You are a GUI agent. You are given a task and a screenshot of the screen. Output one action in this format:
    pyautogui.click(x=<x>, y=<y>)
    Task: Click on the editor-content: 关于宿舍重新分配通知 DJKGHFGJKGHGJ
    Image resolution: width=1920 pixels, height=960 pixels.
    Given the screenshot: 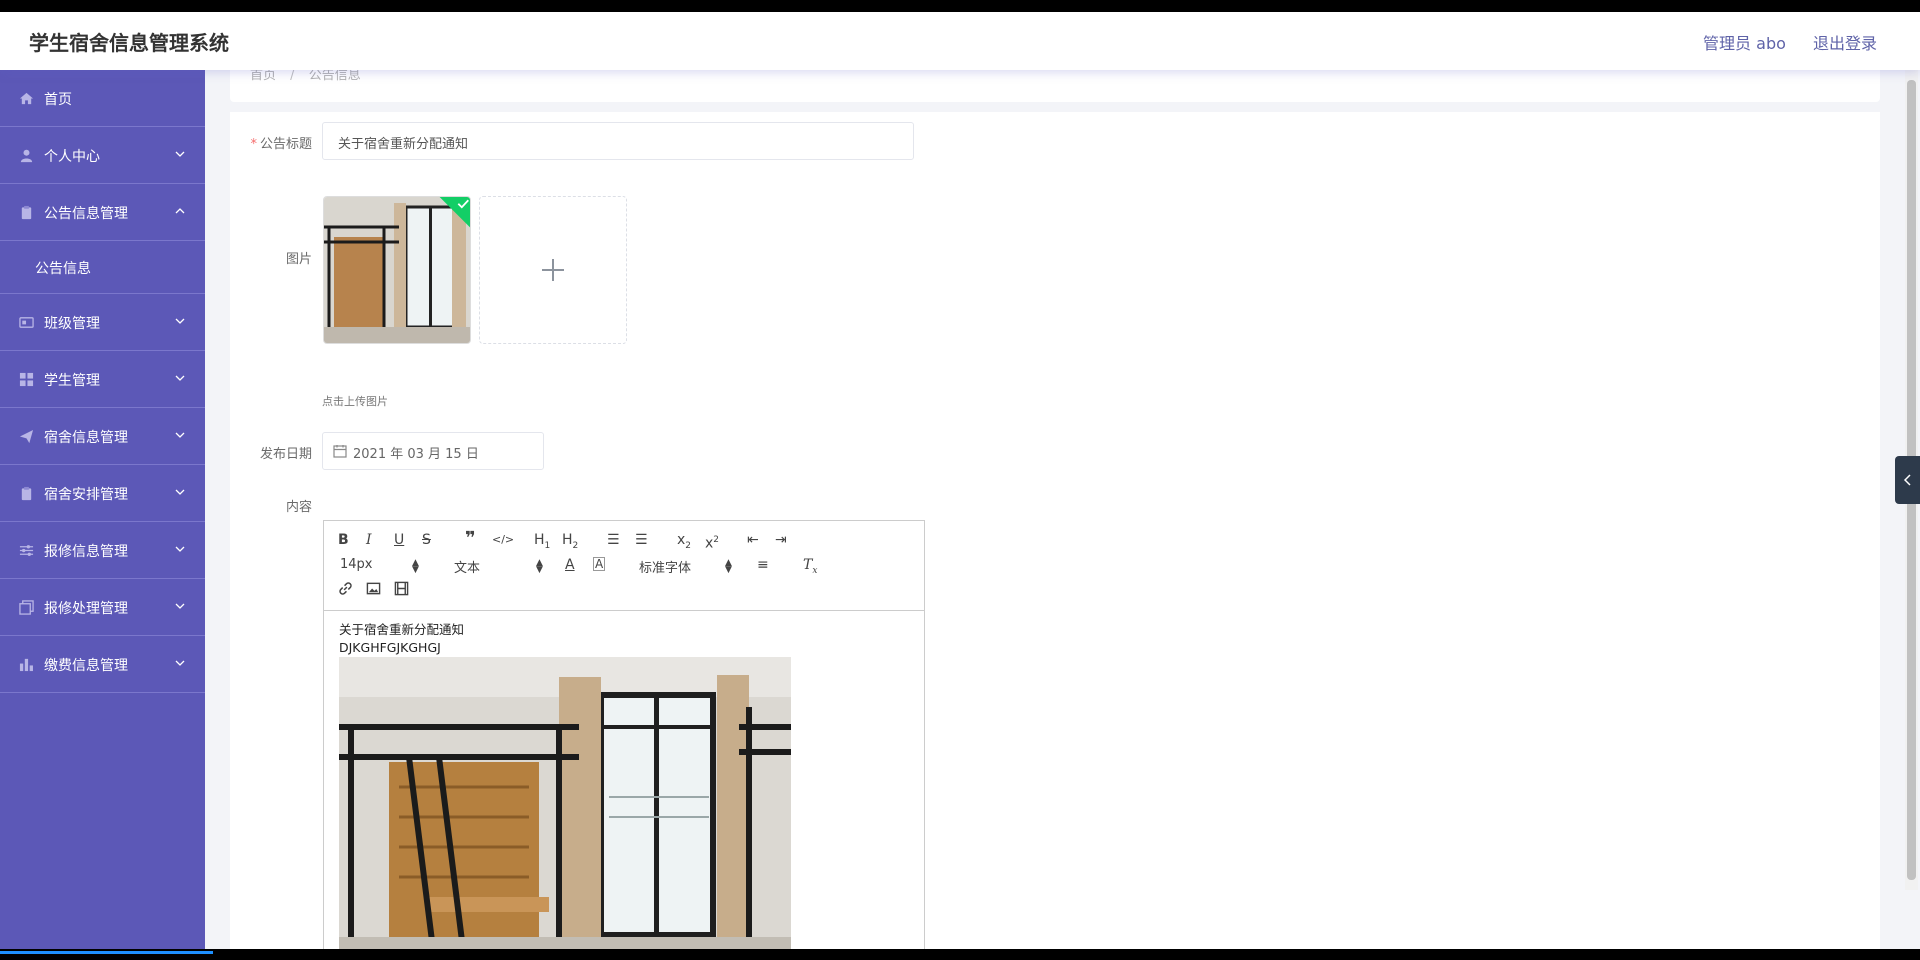 What is the action you would take?
    pyautogui.click(x=565, y=785)
    